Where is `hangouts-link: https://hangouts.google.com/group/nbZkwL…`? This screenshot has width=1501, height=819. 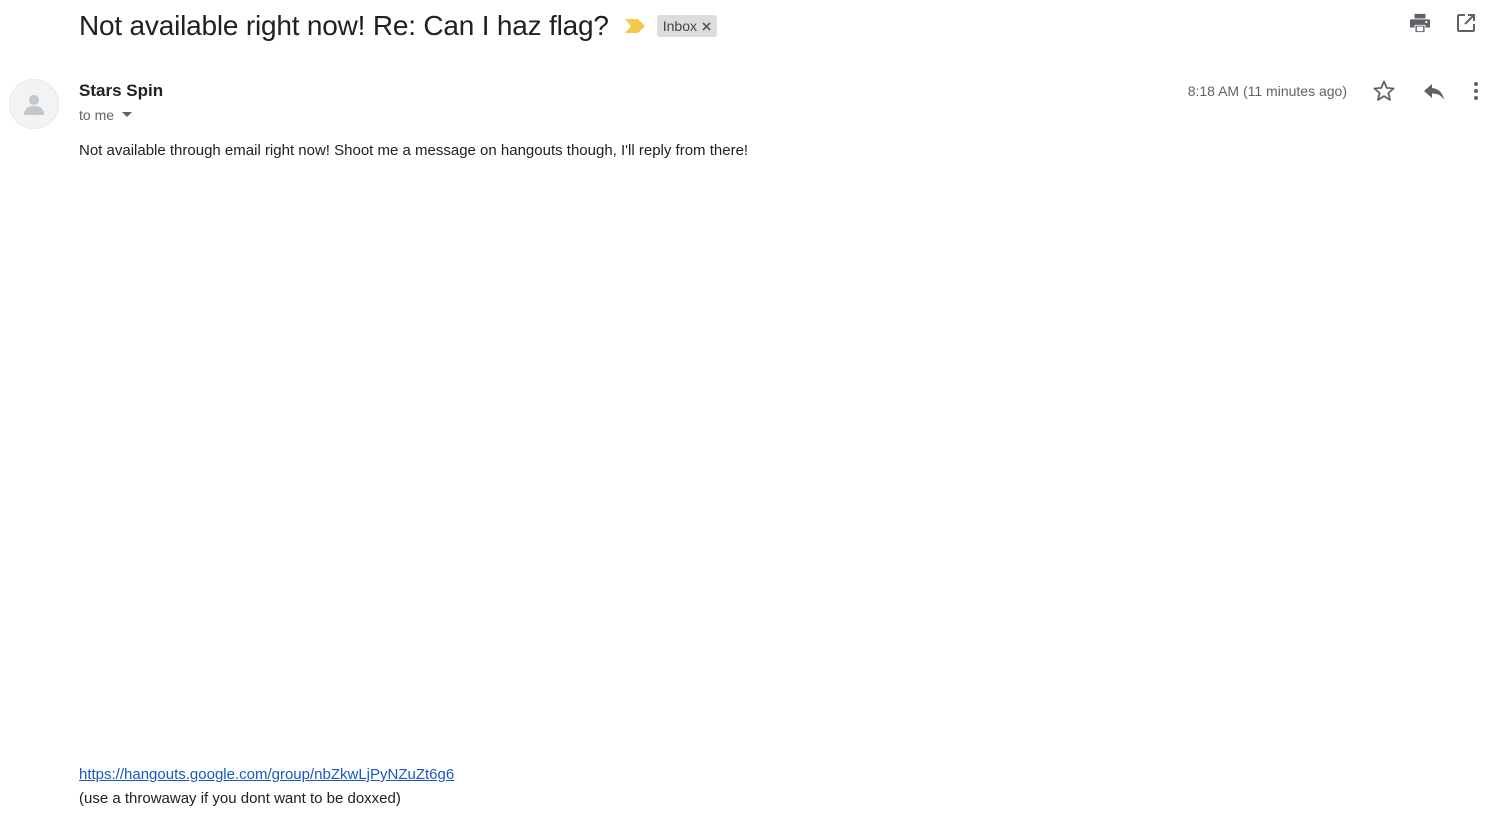 hangouts-link: https://hangouts.google.com/group/nbZkwL… is located at coordinates (266, 774).